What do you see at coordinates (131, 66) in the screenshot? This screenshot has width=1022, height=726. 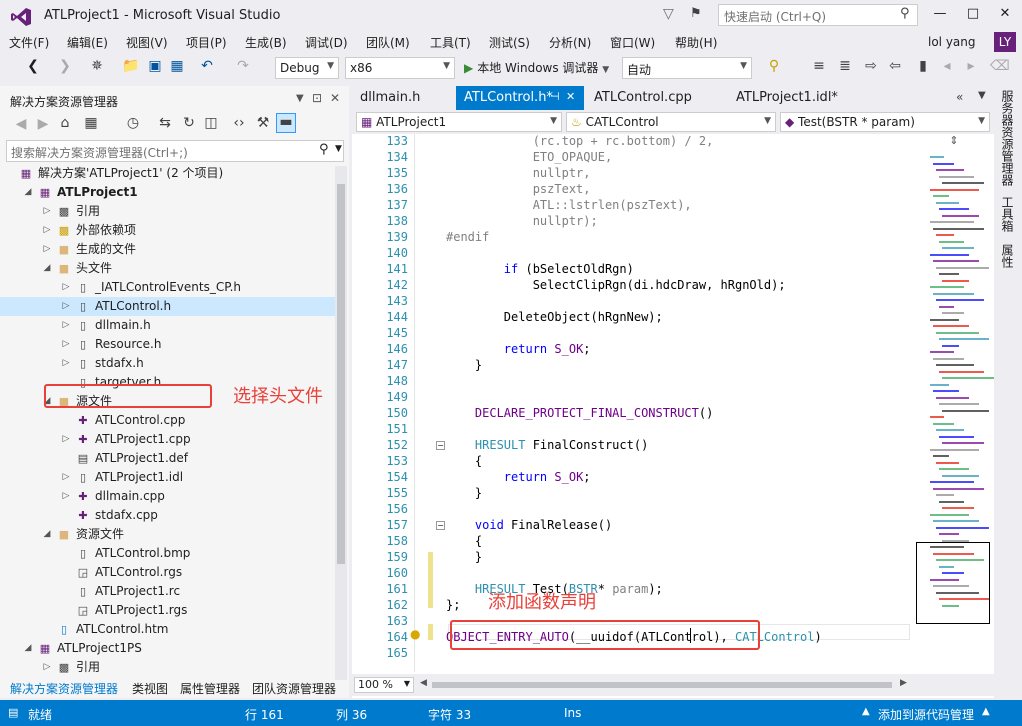 I see `open-file-icon: 📁` at bounding box center [131, 66].